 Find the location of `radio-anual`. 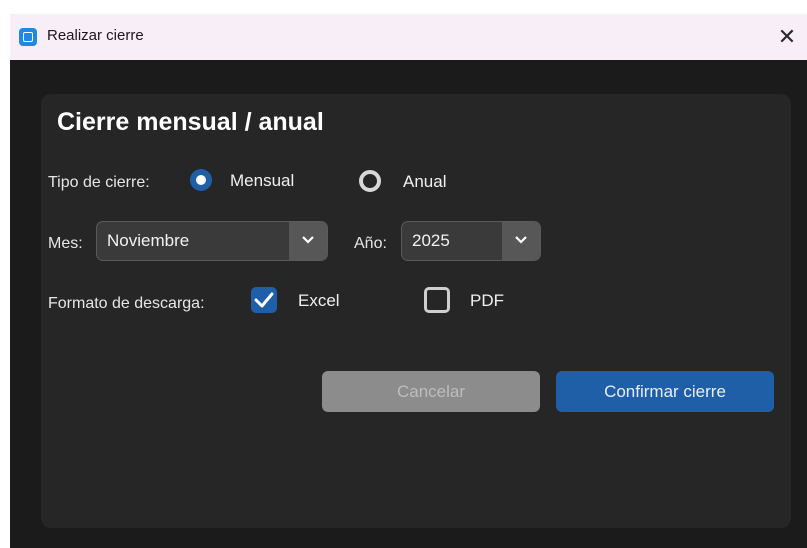

radio-anual is located at coordinates (370, 181).